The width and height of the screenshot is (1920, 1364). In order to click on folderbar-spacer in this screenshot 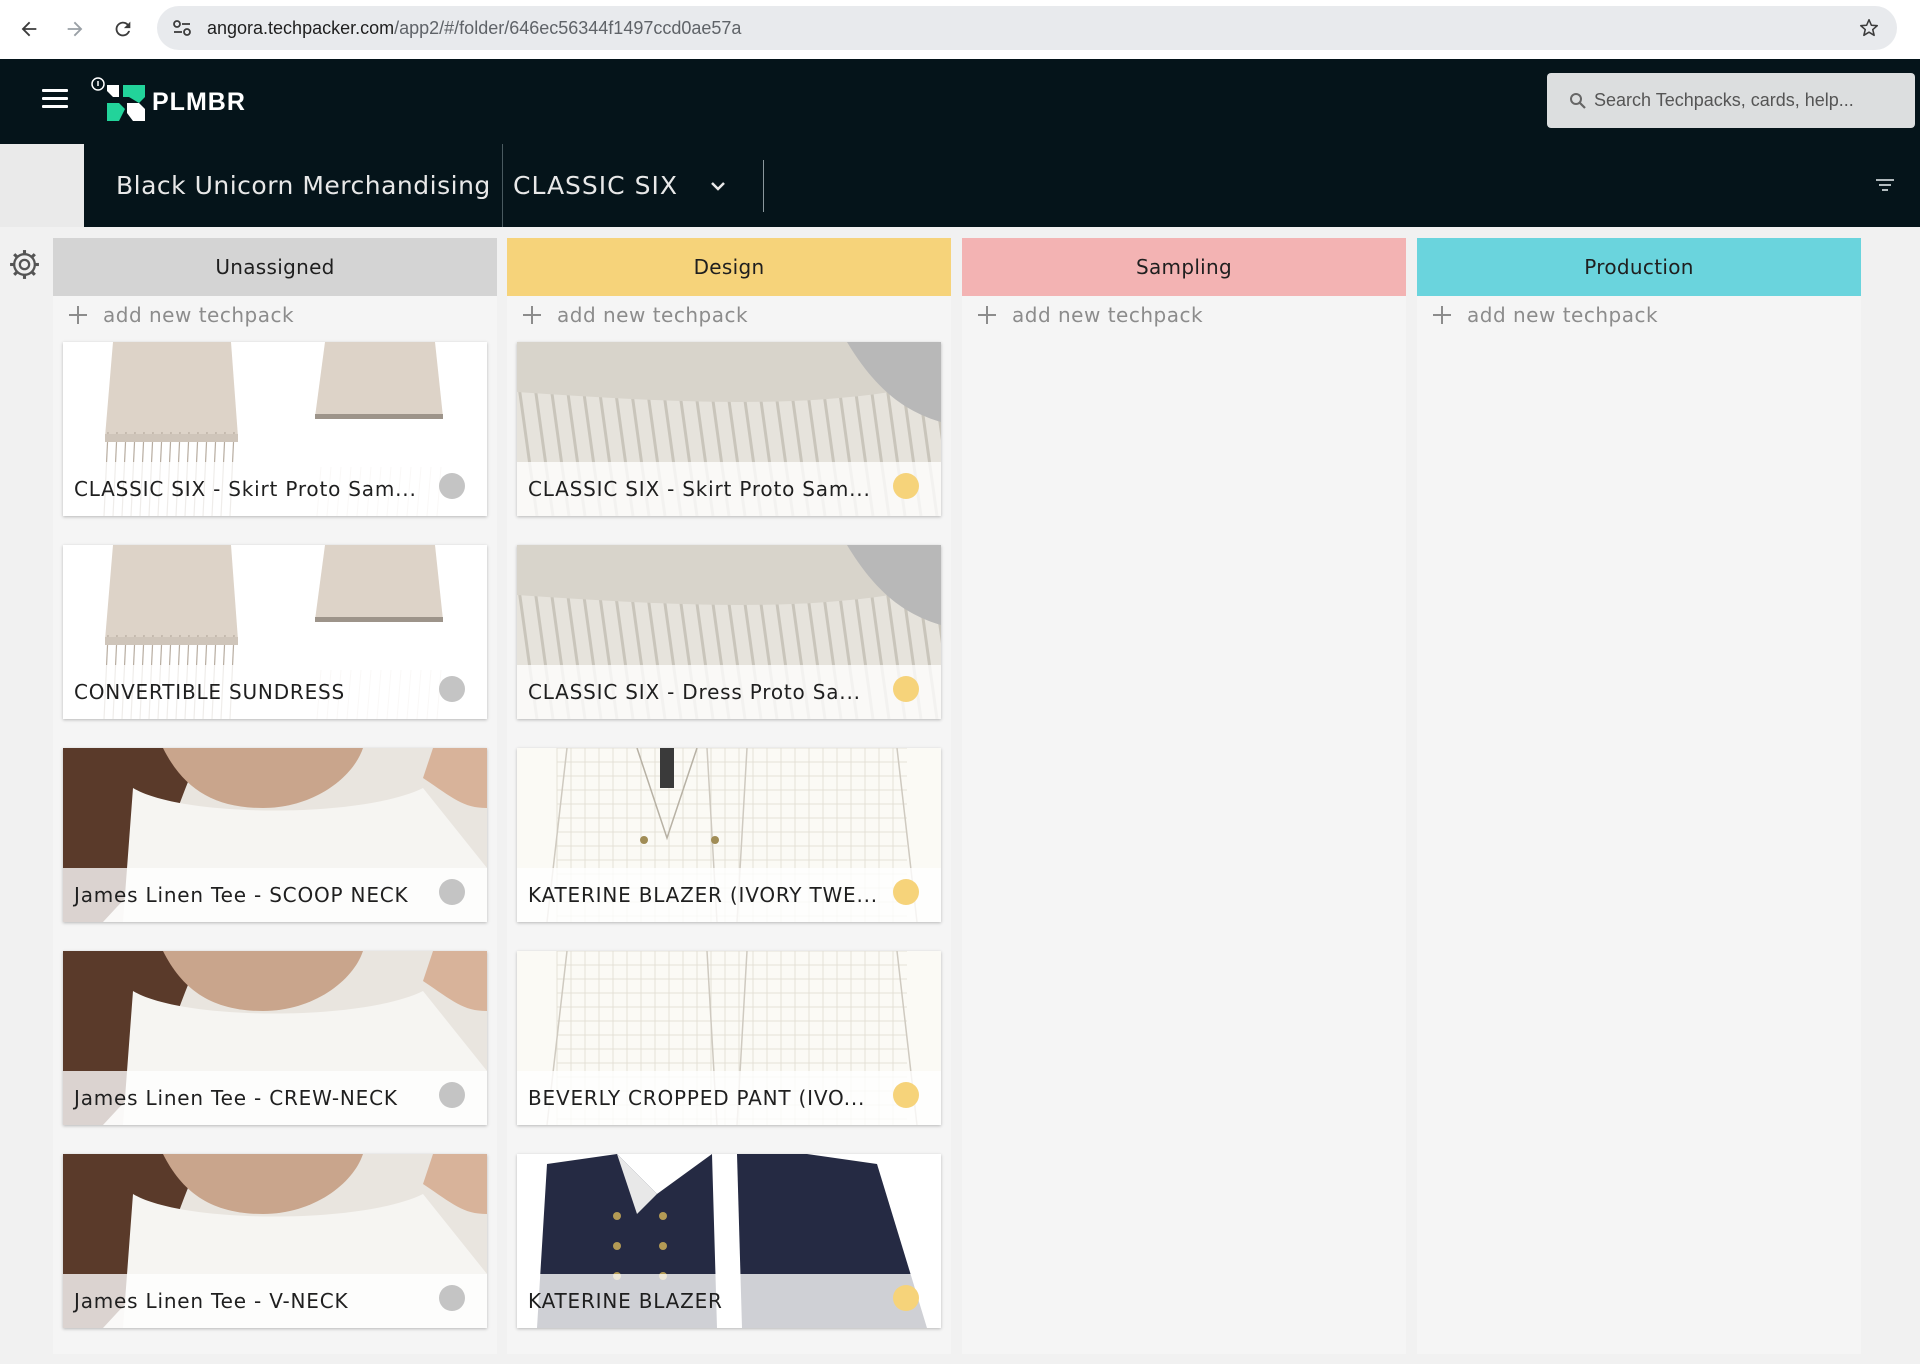, I will do `click(42, 185)`.